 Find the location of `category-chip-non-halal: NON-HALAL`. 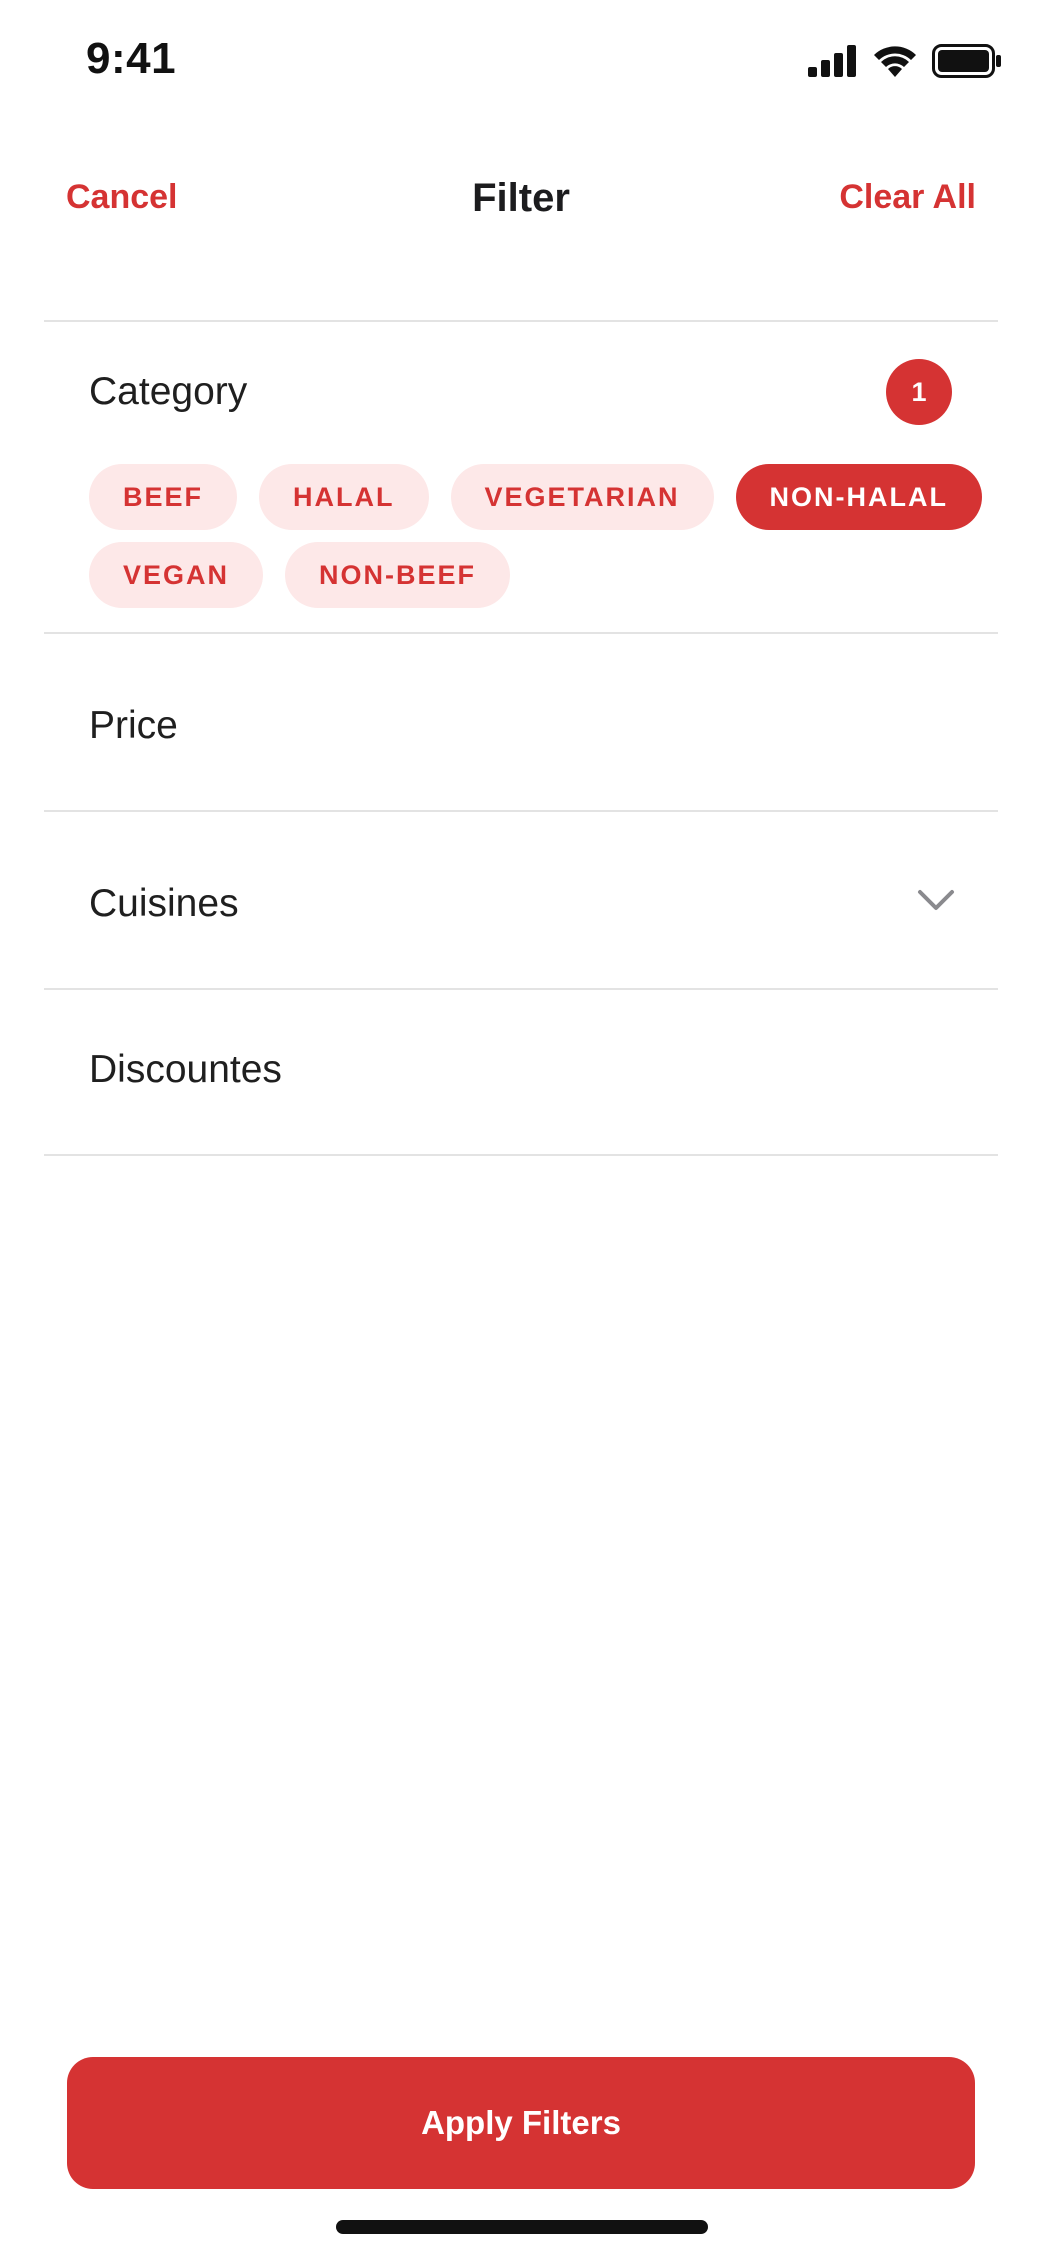

category-chip-non-halal: NON-HALAL is located at coordinates (858, 497).